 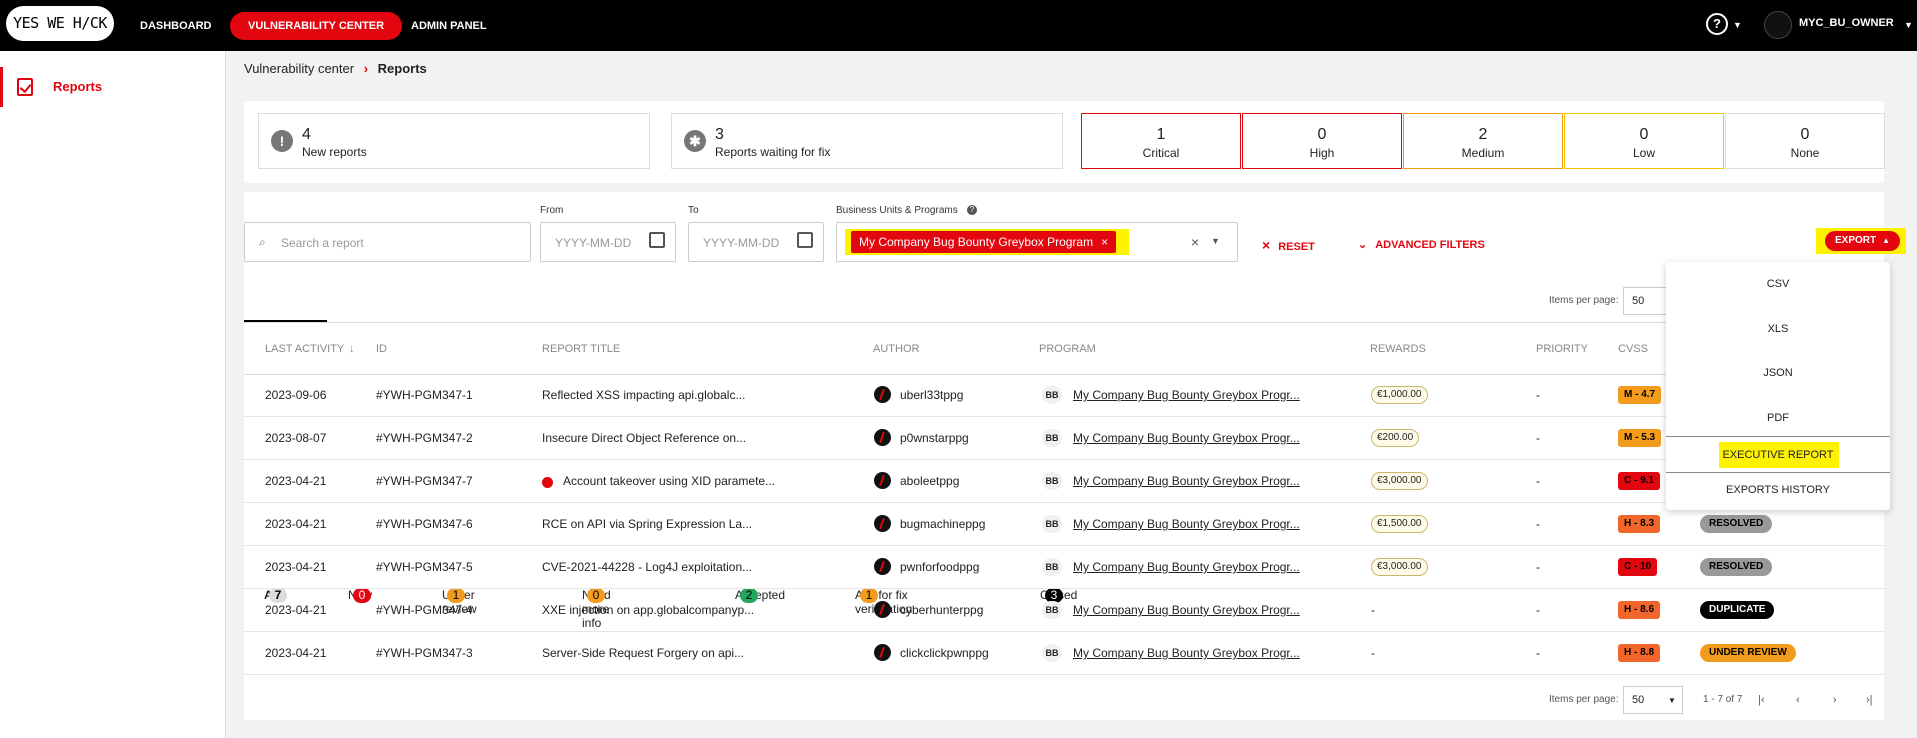 I want to click on report-id-cell: #YWH-PGM347-4, so click(x=424, y=610).